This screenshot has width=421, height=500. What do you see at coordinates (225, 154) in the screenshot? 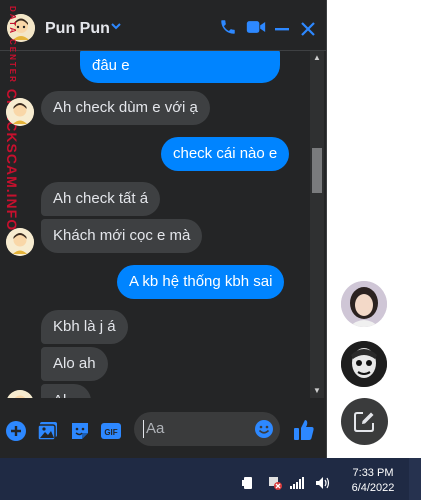
I see `message-bubble: check cái nào e` at bounding box center [225, 154].